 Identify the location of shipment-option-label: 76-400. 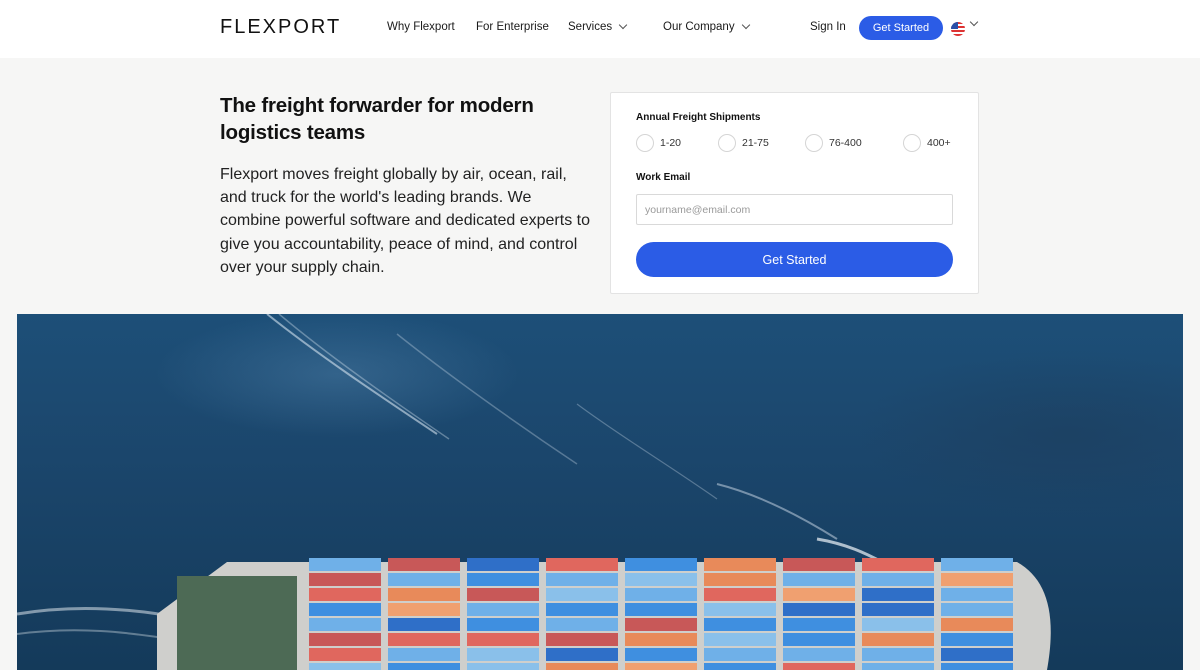
(845, 143).